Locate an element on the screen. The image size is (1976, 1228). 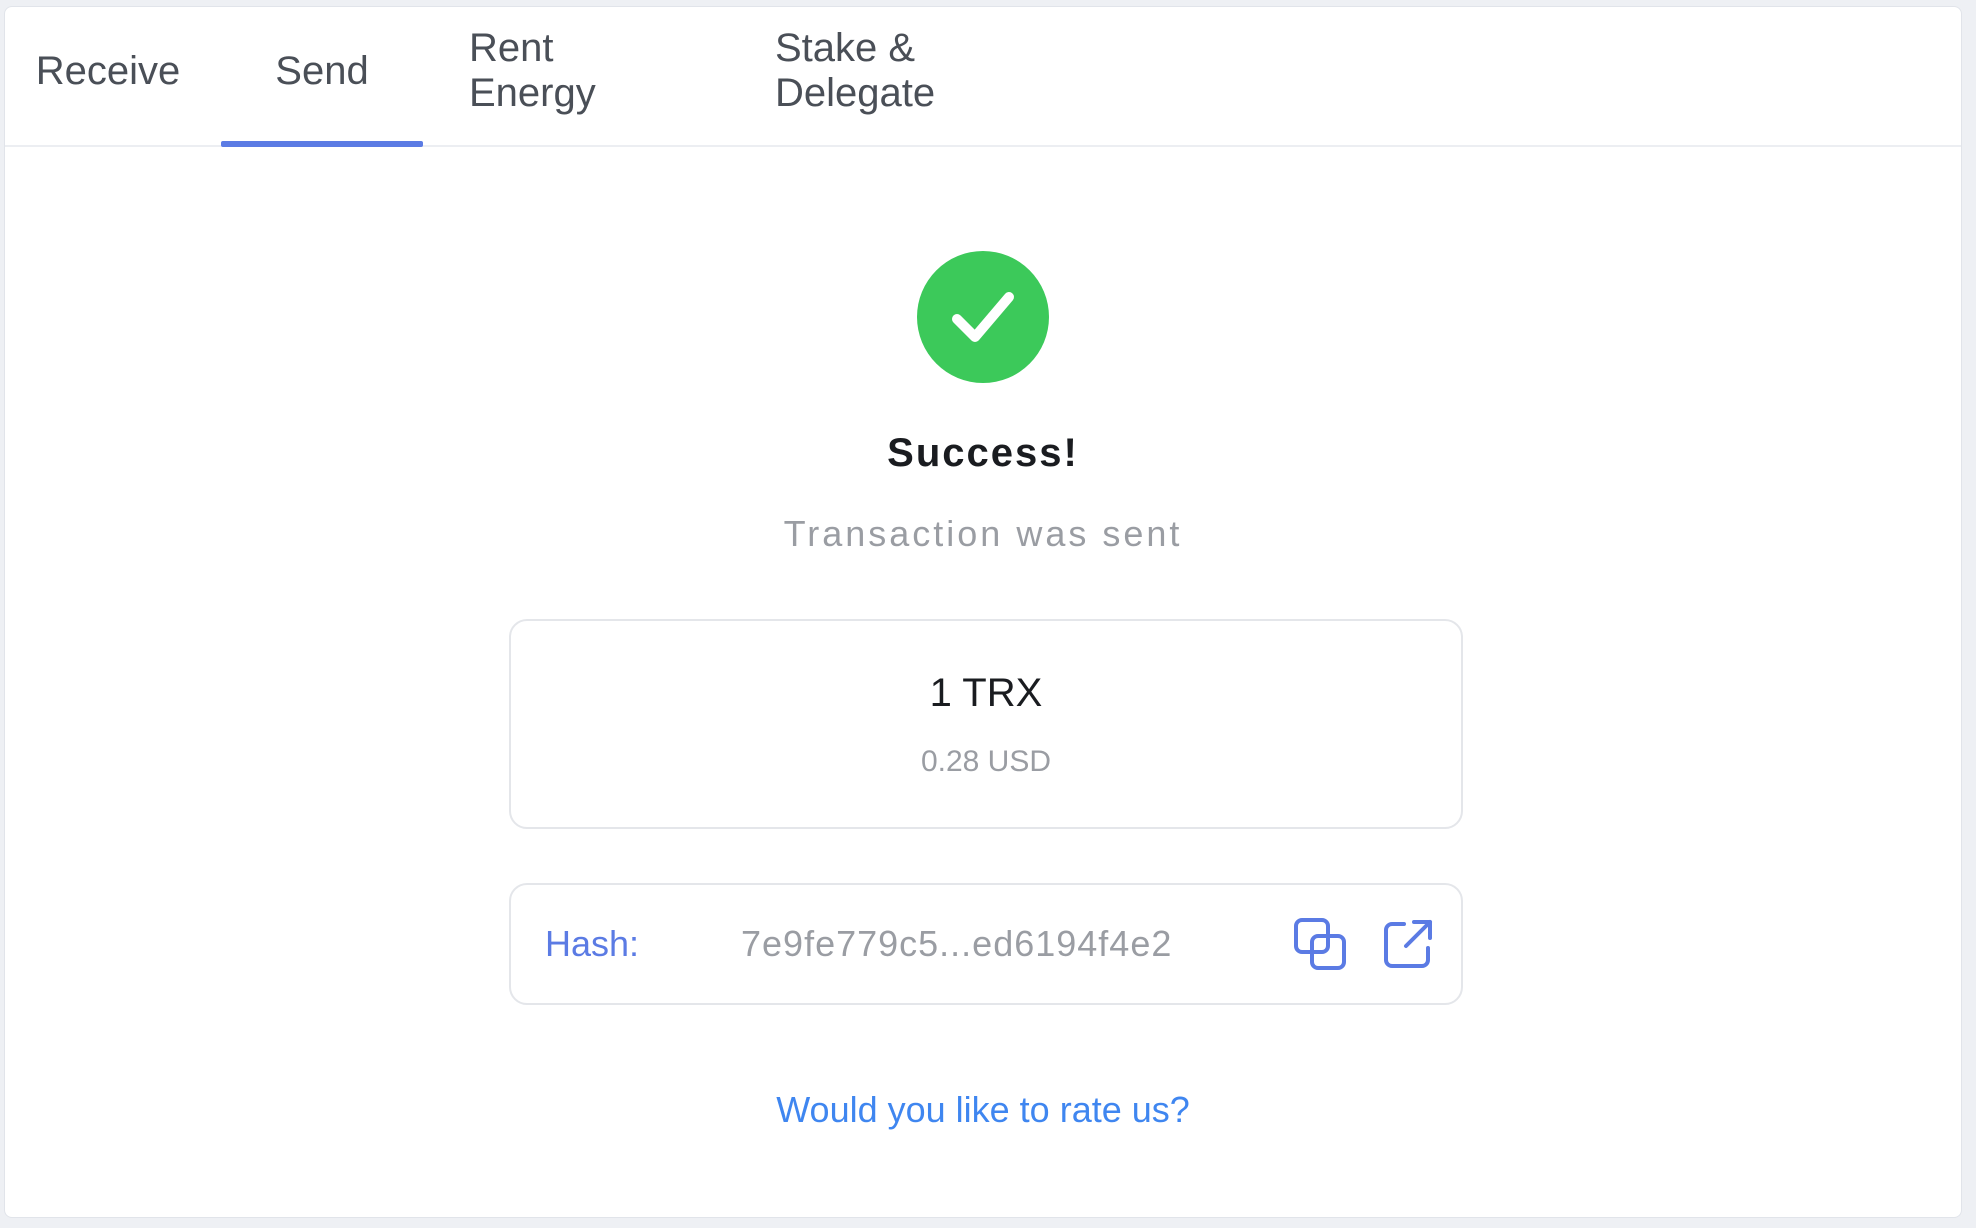
tab-send: Send is located at coordinates (322, 77).